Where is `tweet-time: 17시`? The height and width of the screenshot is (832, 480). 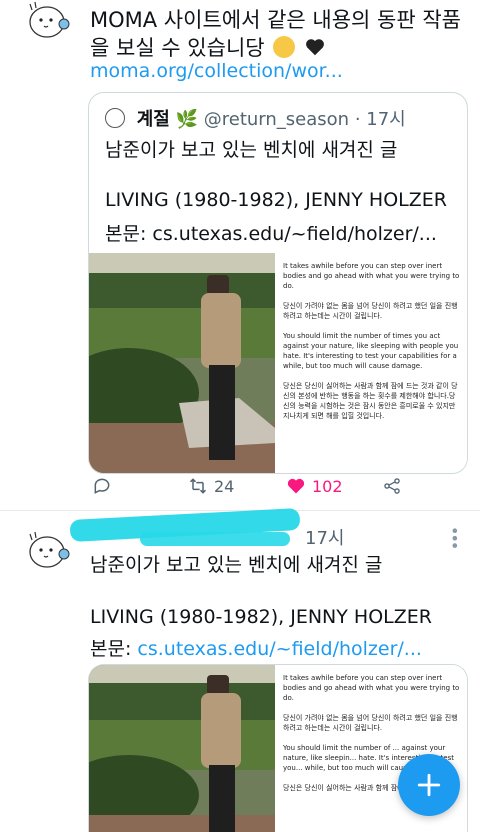
tweet-time: 17시 is located at coordinates (325, 538).